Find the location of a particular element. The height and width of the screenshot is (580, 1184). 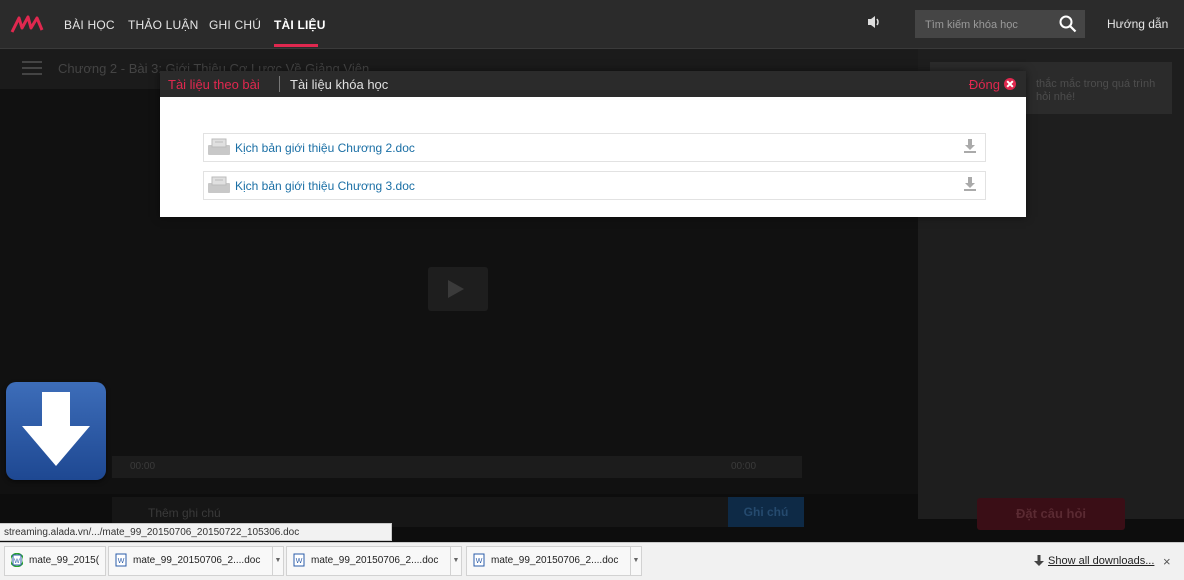

big-download-icon is located at coordinates (56, 431).